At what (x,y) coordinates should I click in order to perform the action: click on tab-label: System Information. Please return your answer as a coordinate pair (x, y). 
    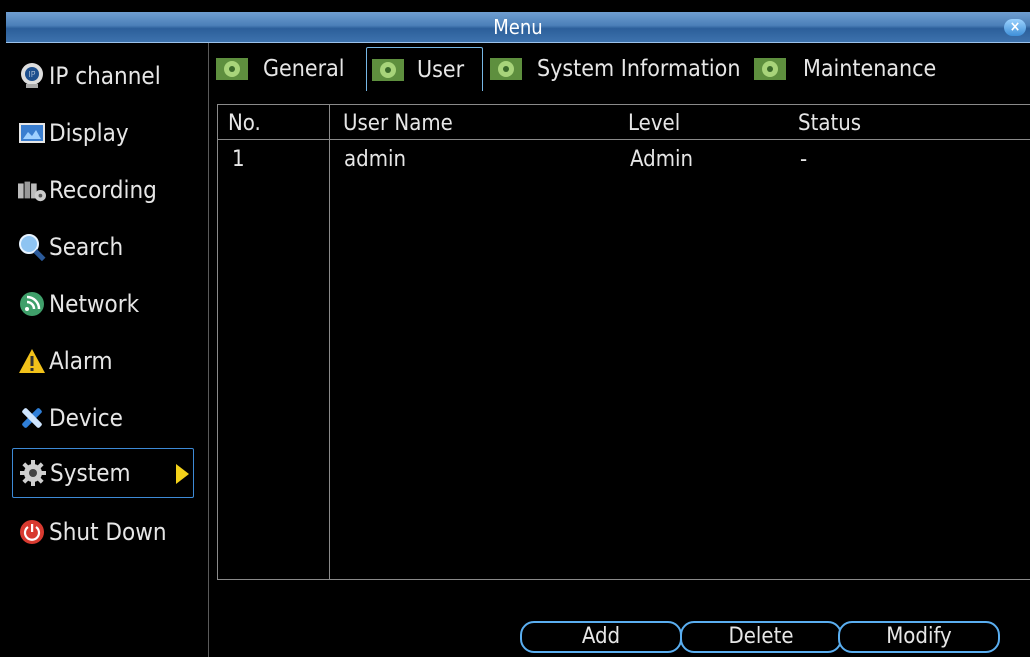
    Looking at the image, I should click on (639, 69).